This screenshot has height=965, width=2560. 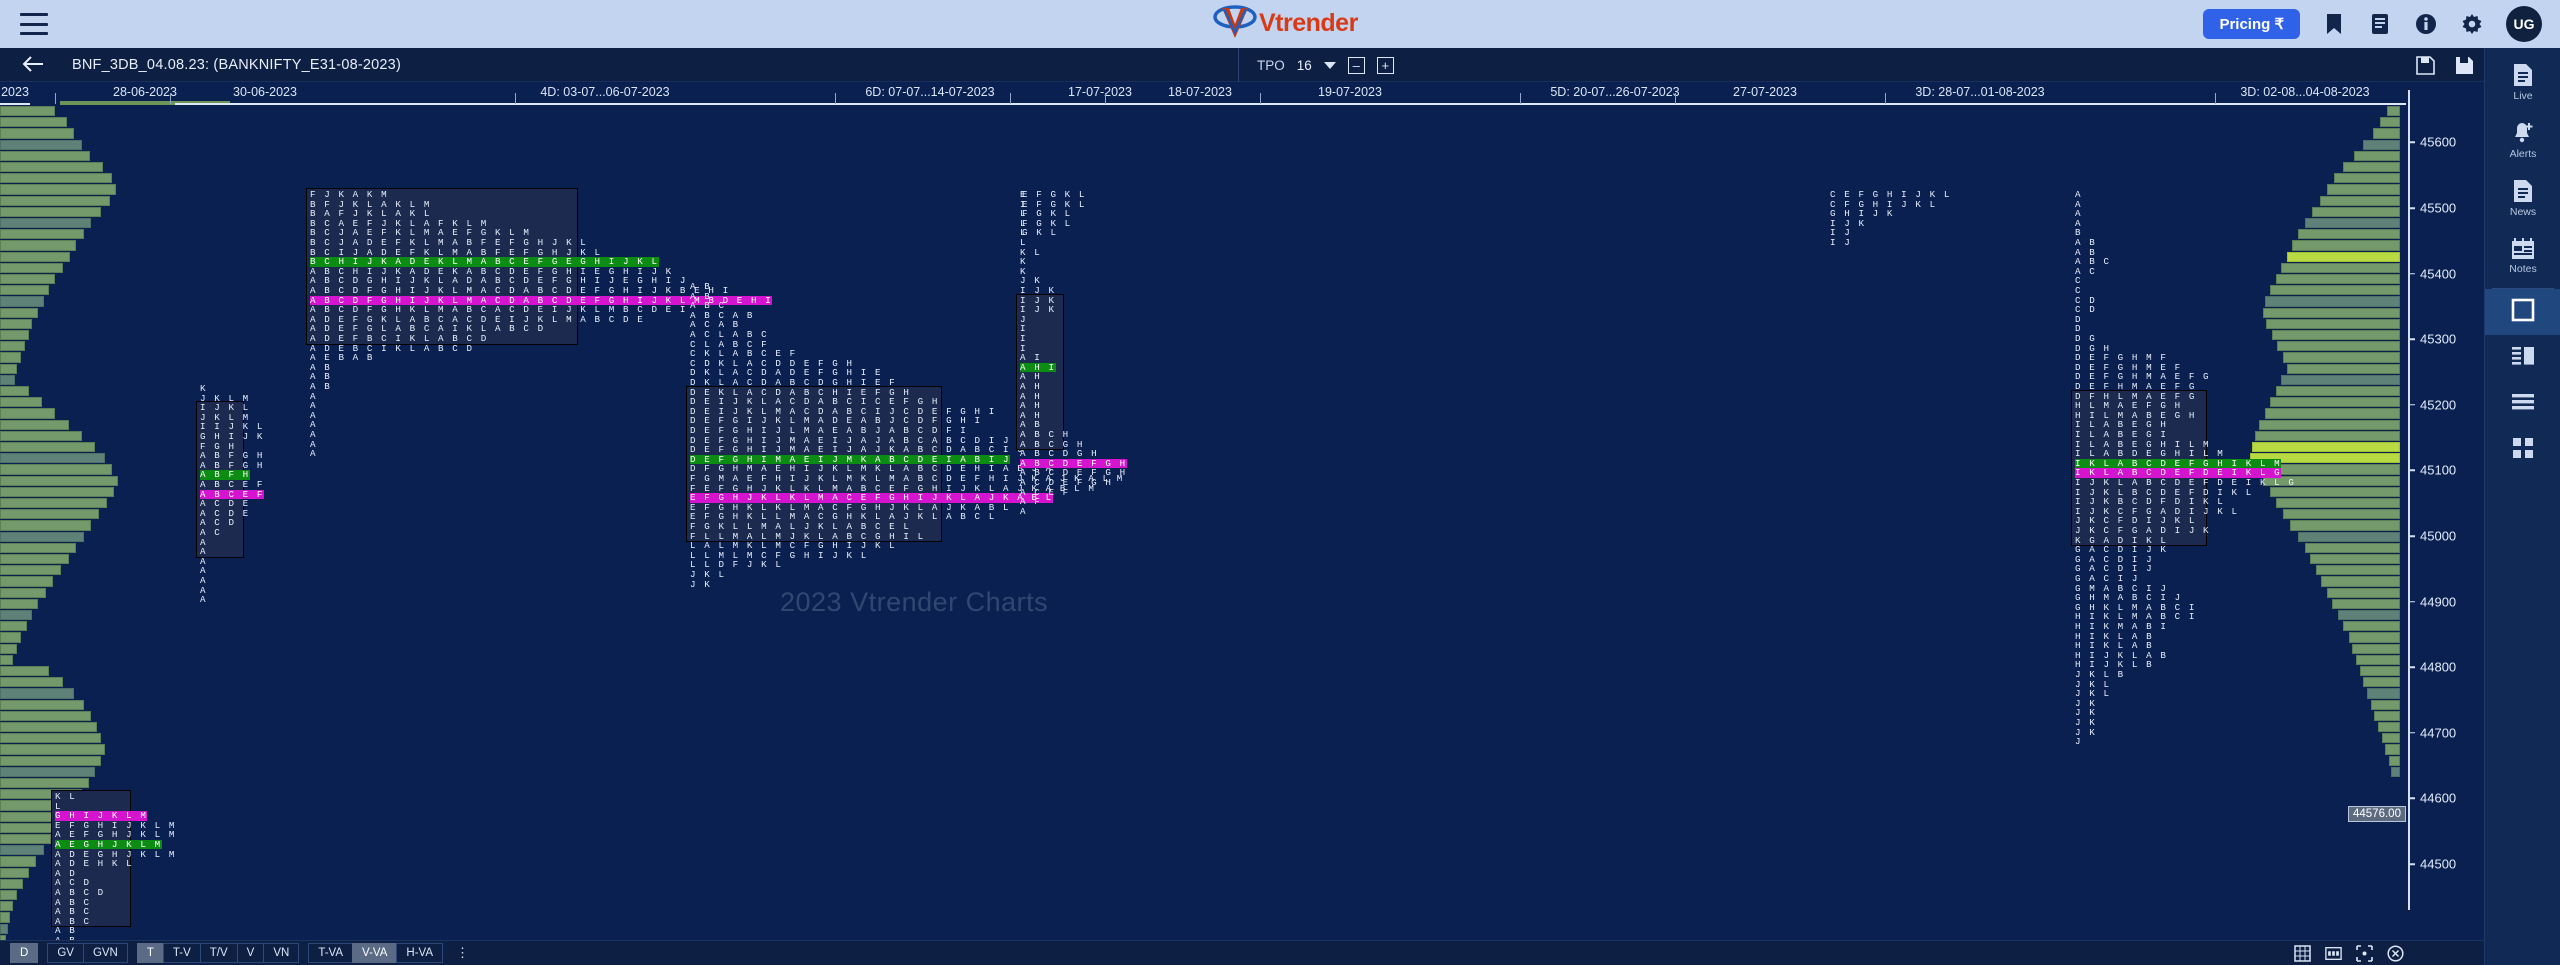 What do you see at coordinates (2472, 24) in the screenshot?
I see `gear-icon` at bounding box center [2472, 24].